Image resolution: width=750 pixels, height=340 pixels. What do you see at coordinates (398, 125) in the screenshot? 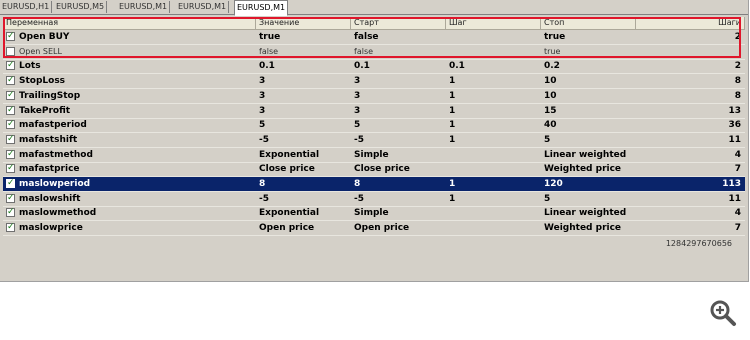
I see `cell-start: 5` at bounding box center [398, 125].